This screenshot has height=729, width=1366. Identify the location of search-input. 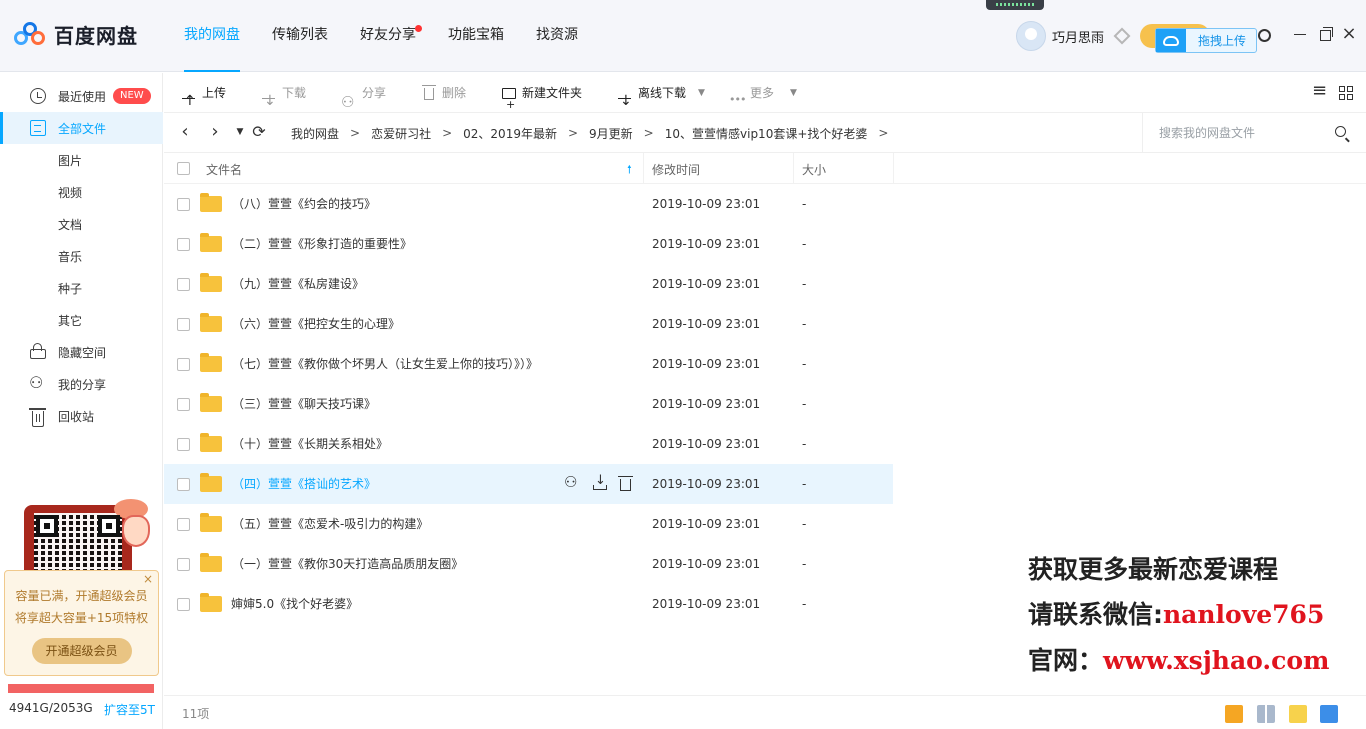
(1244, 133).